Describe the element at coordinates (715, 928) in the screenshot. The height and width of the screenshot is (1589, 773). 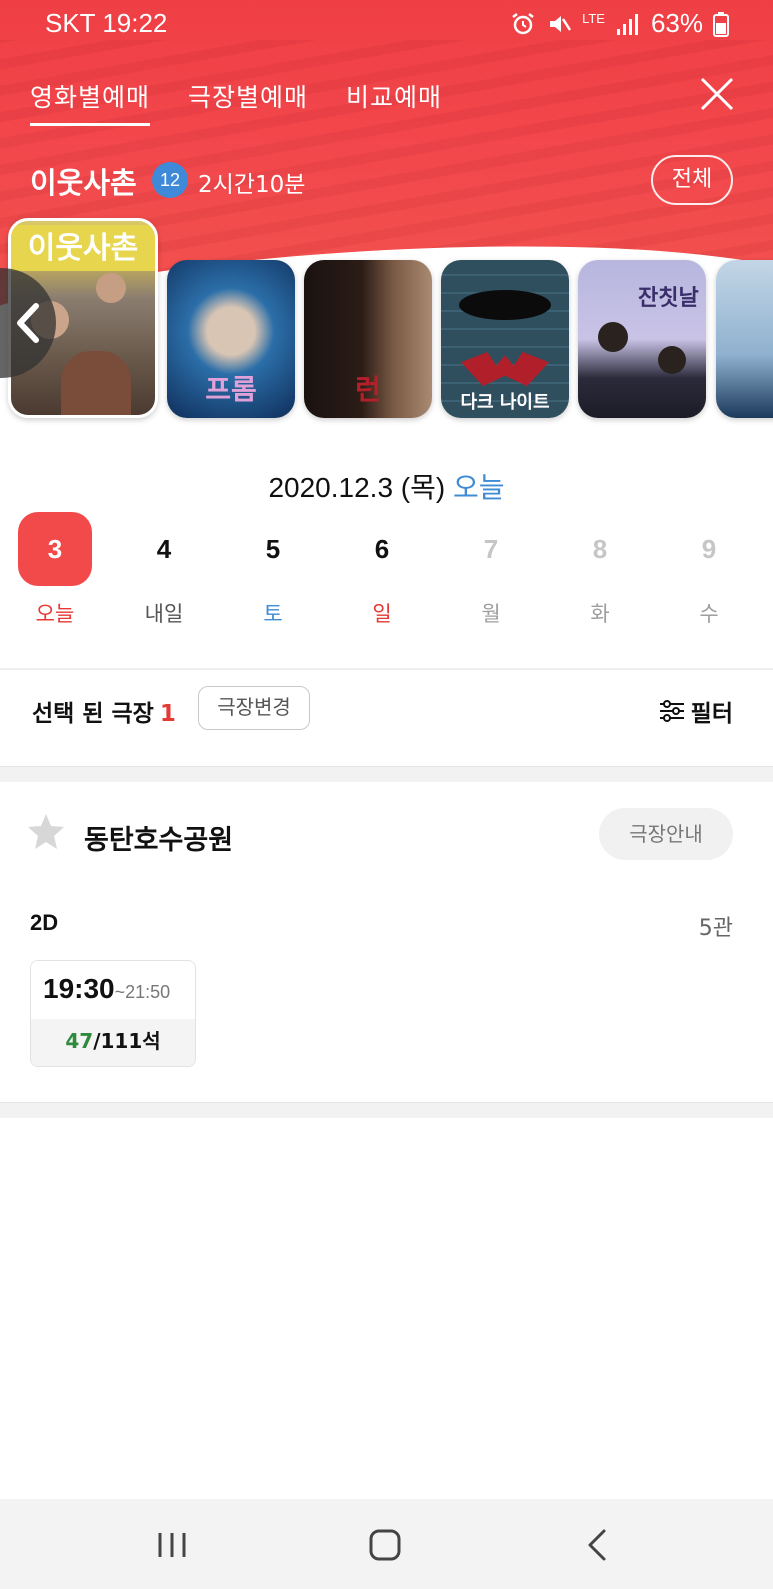
I see `hall-name: 5관` at that location.